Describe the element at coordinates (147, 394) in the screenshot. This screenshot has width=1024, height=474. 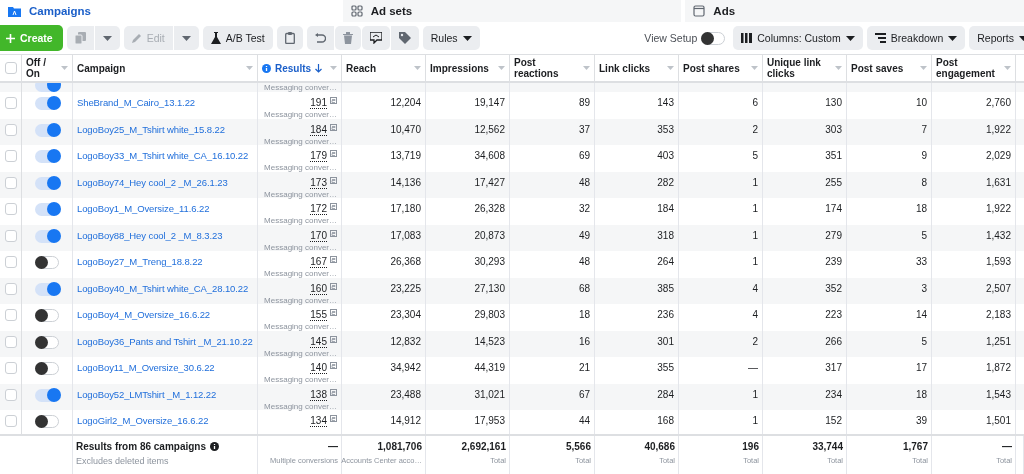
I see `campaign-link: LogoBoy52_LMTshirt _M_1.12.22` at that location.